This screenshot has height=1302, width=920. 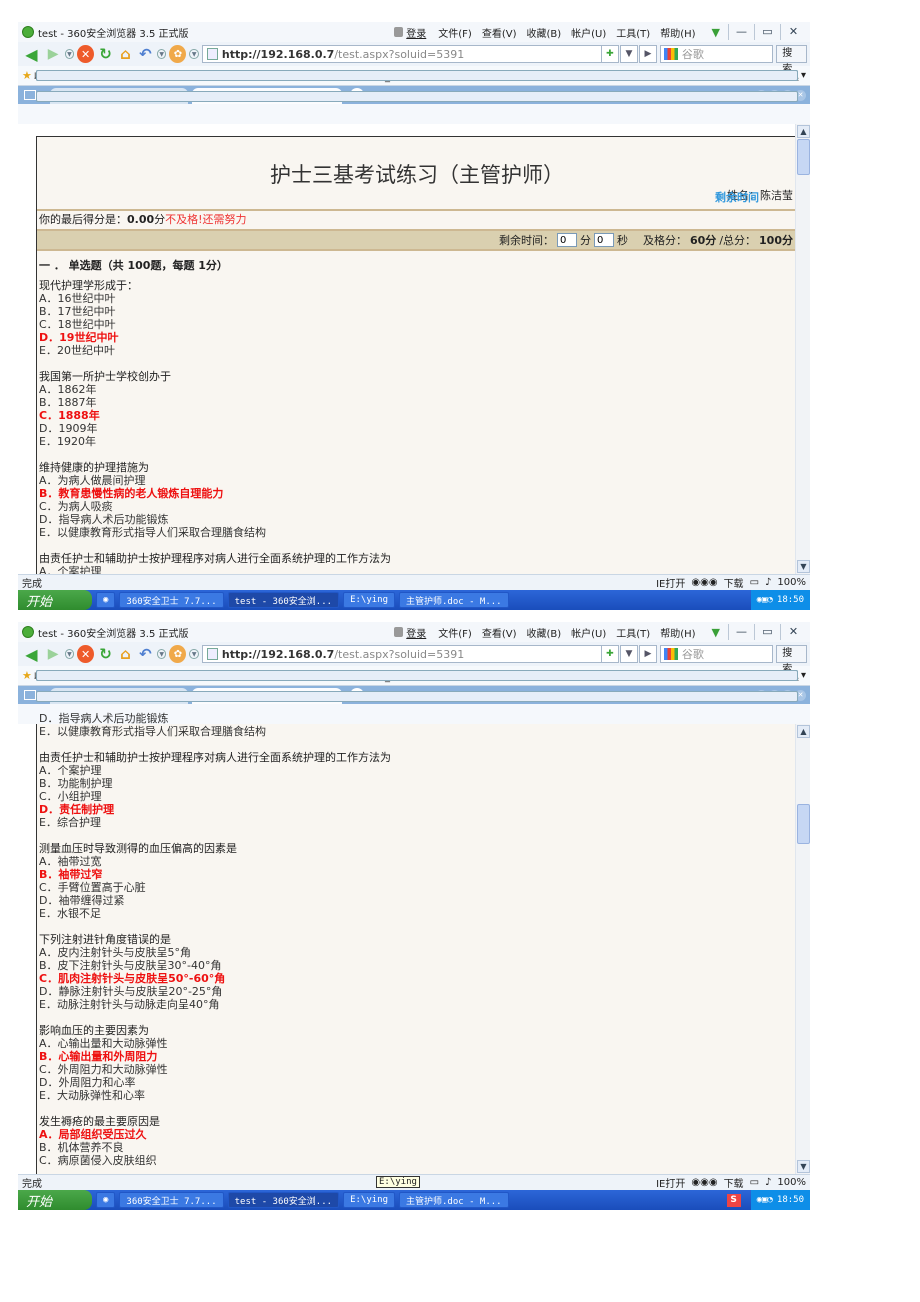 What do you see at coordinates (767, 632) in the screenshot?
I see `maximize-button: ▭` at bounding box center [767, 632].